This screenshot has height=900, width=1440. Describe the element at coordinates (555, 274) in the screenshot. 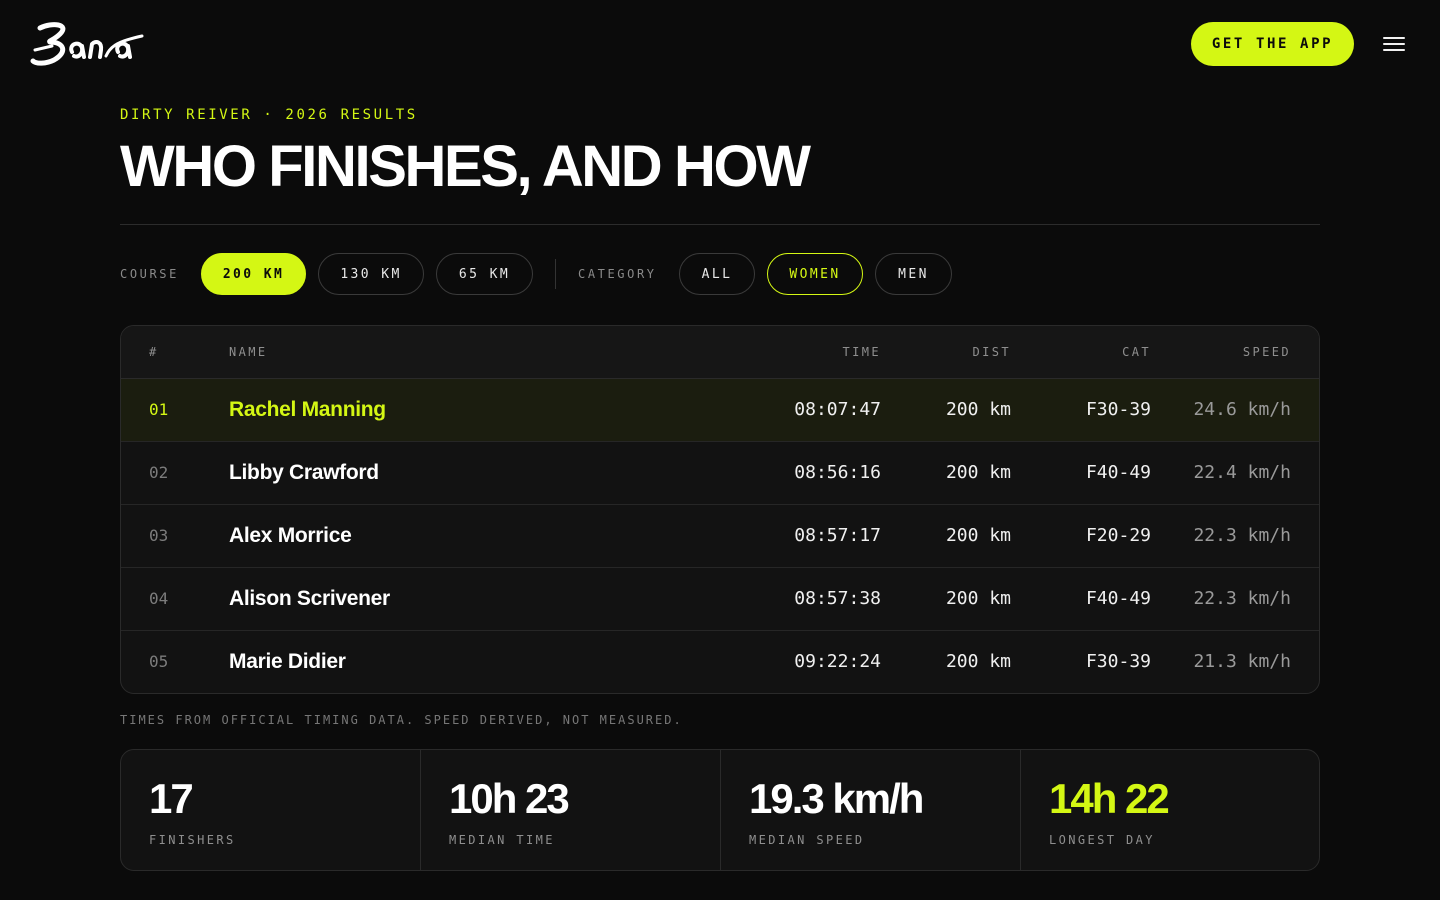

I see `filter-divider` at that location.